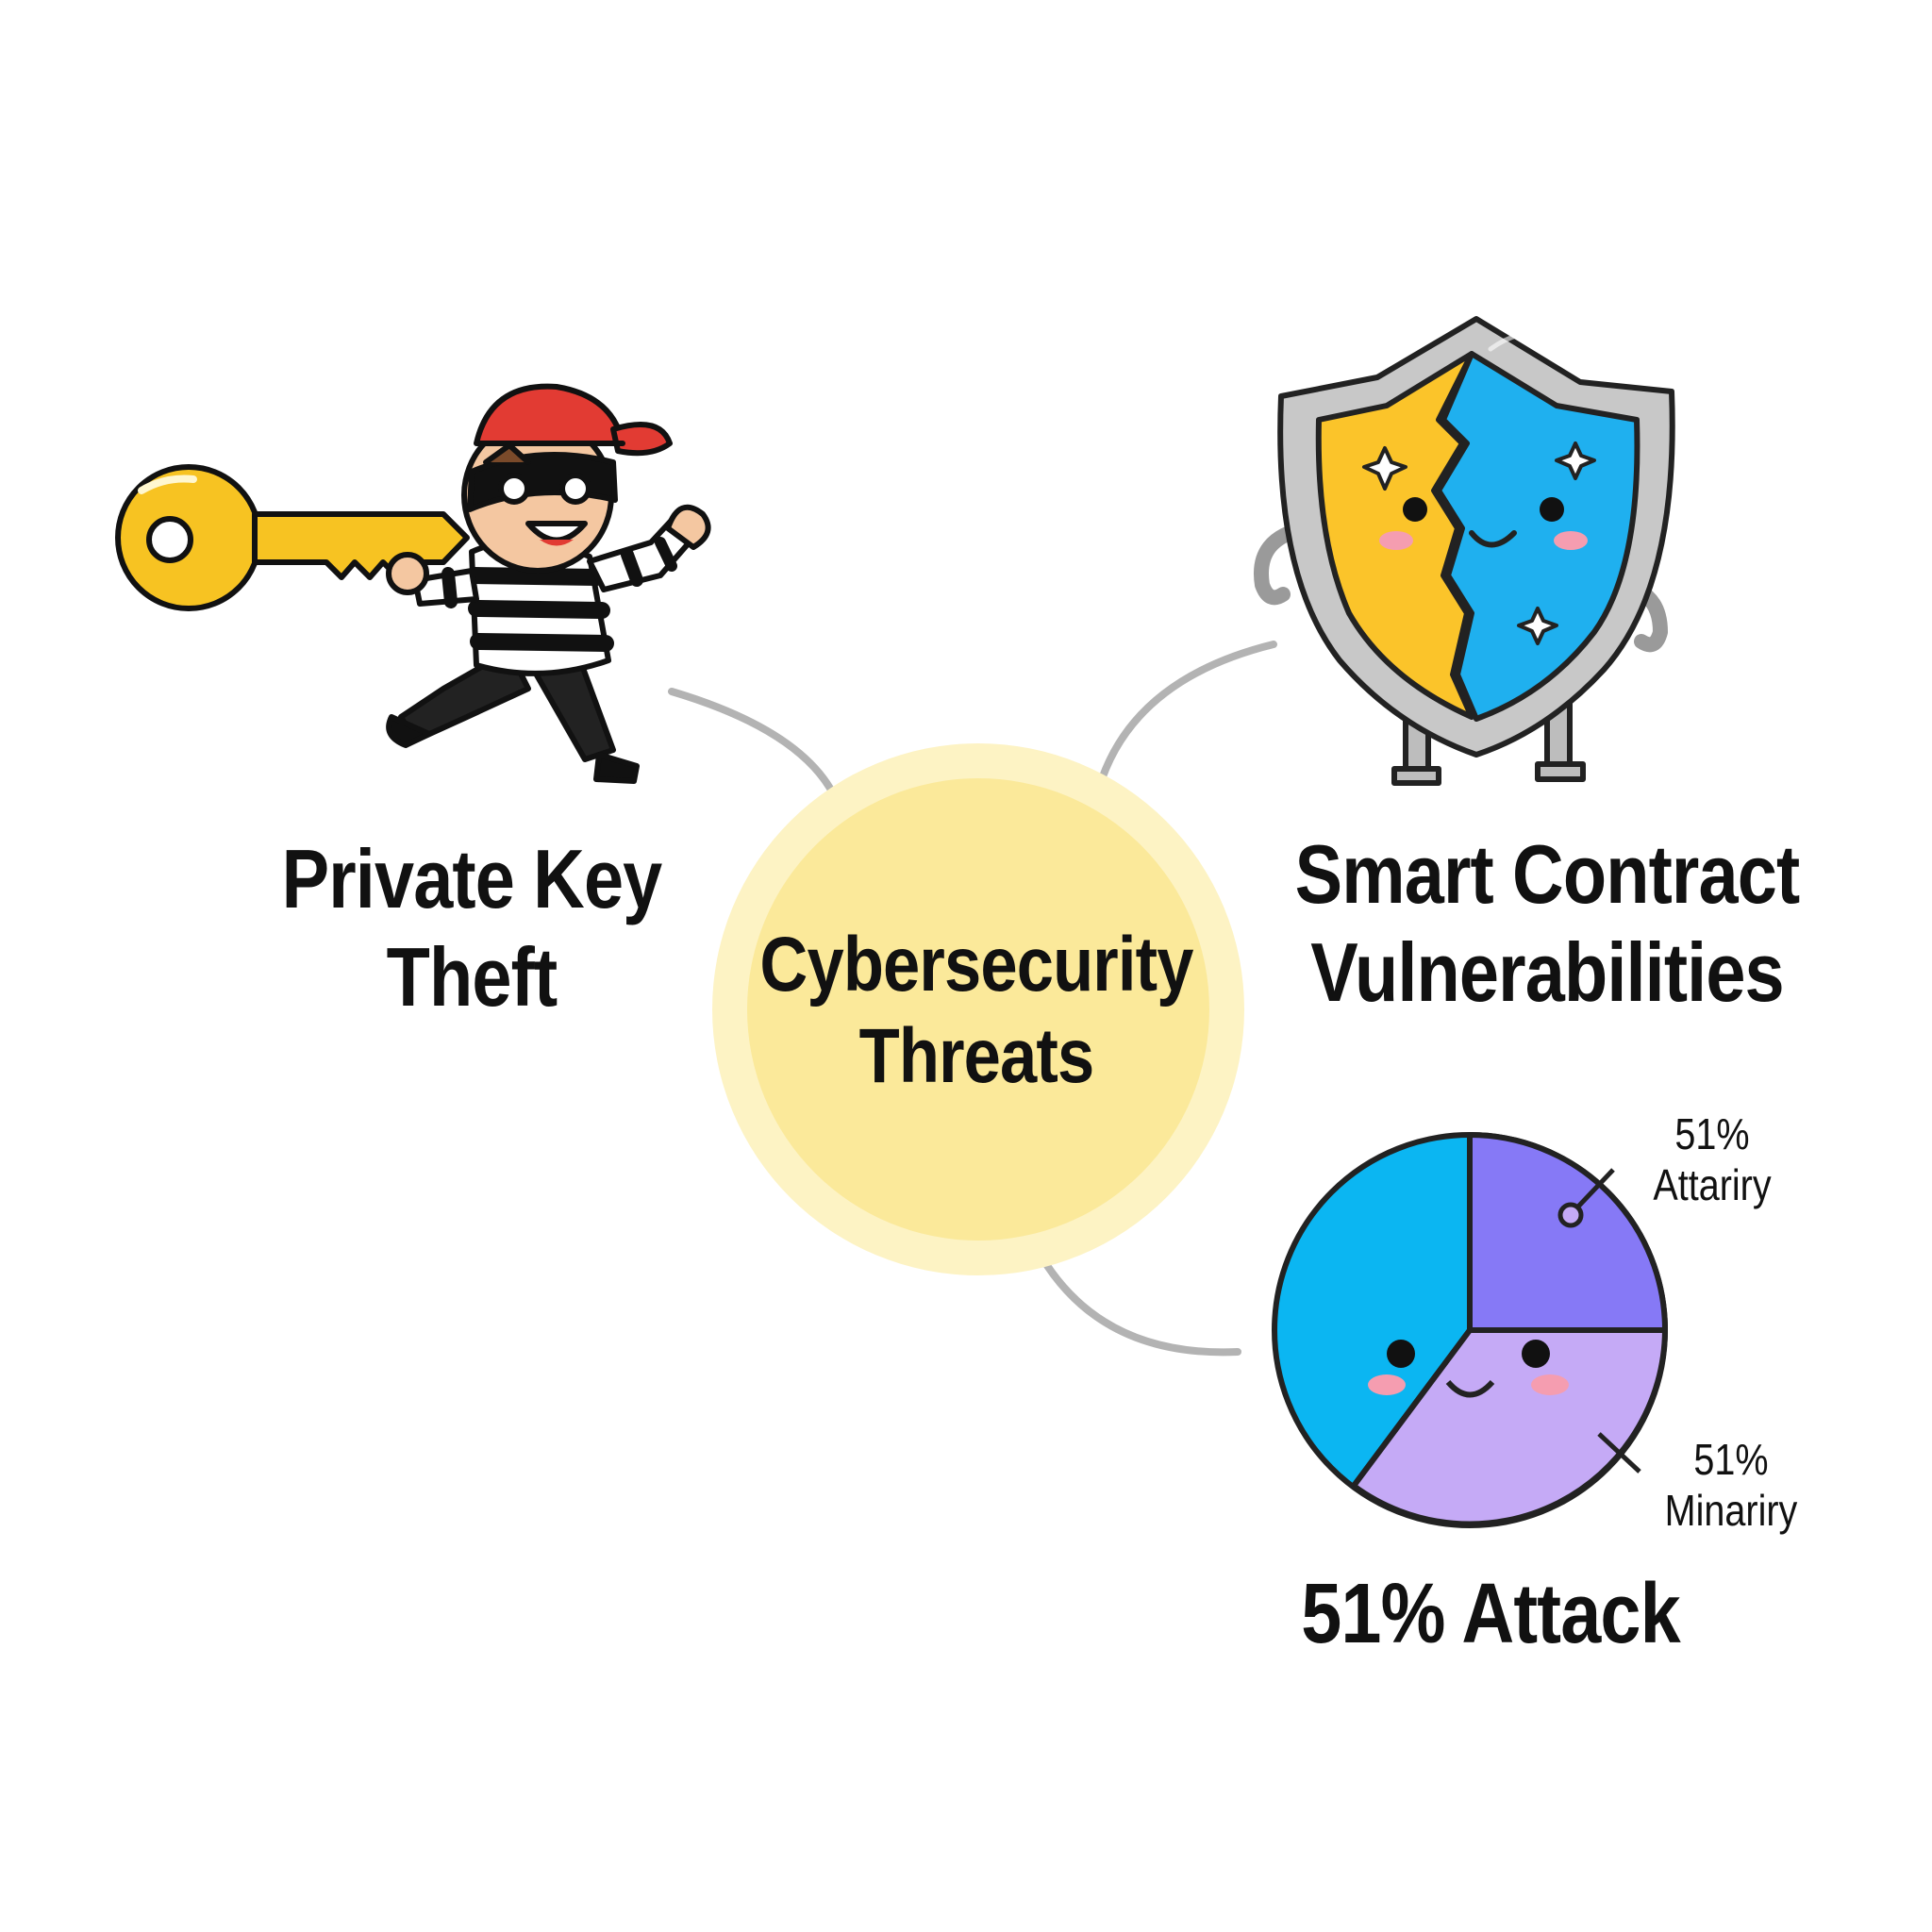 This screenshot has height=1932, width=1932. What do you see at coordinates (472, 976) in the screenshot?
I see `node-label-line-2: Theft` at bounding box center [472, 976].